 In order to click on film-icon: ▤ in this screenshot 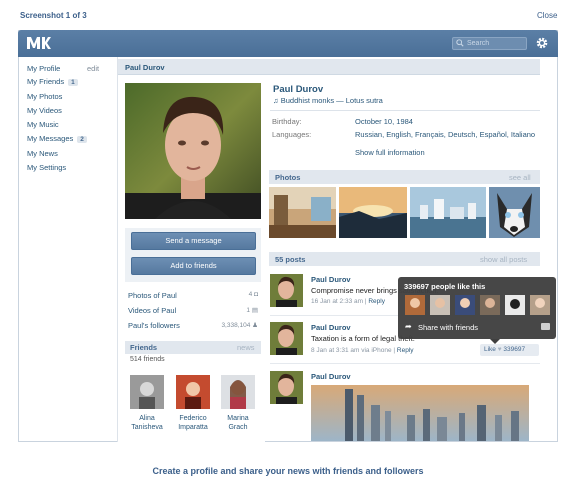, I will do `click(254, 310)`.